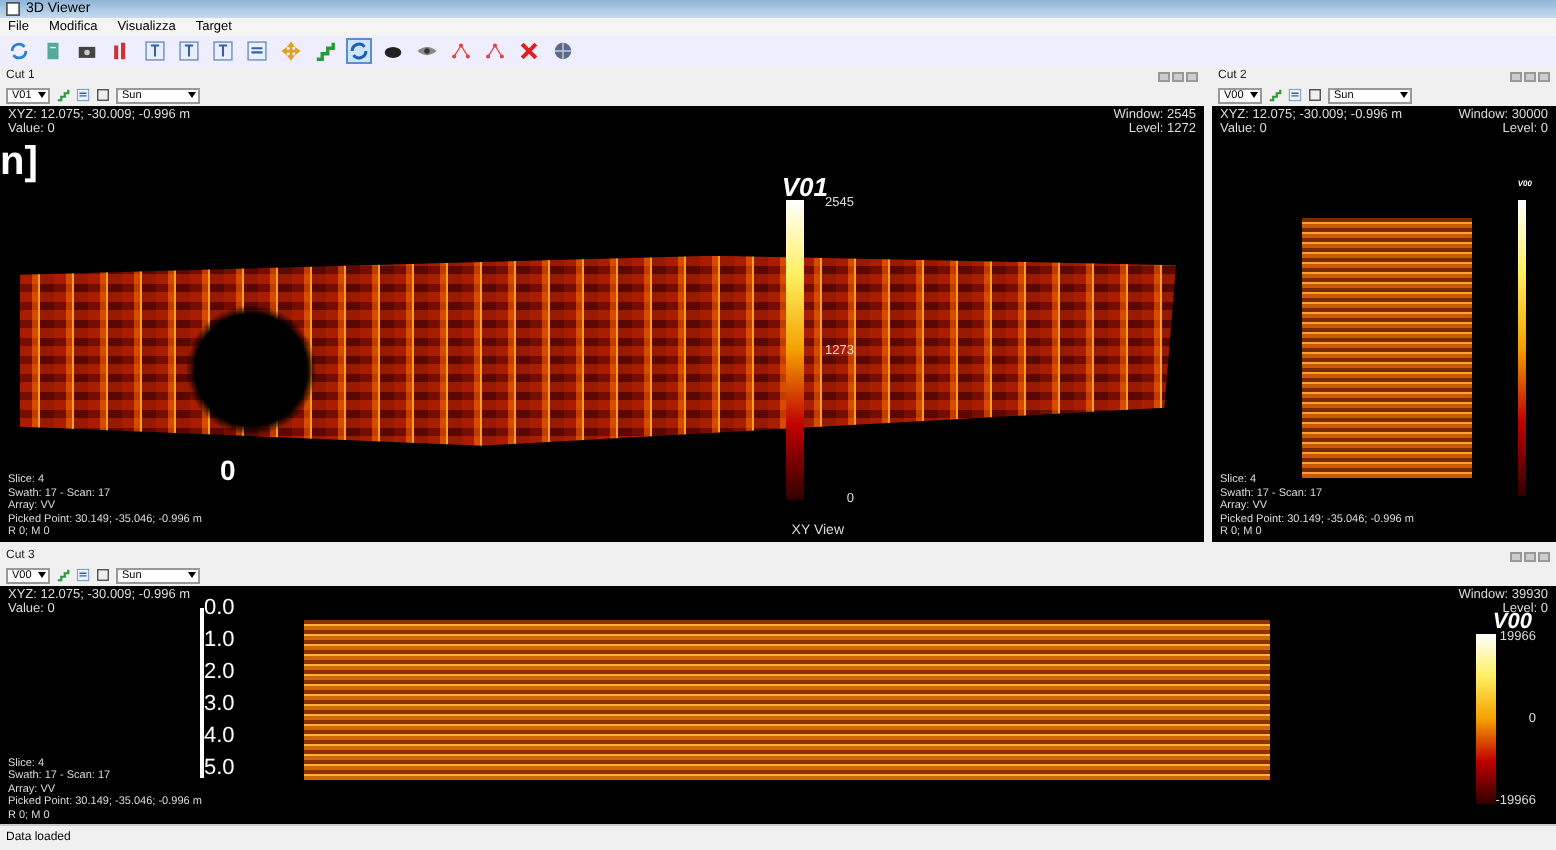 The image size is (1556, 850). What do you see at coordinates (228, 470) in the screenshot?
I see `axis-label: 0` at bounding box center [228, 470].